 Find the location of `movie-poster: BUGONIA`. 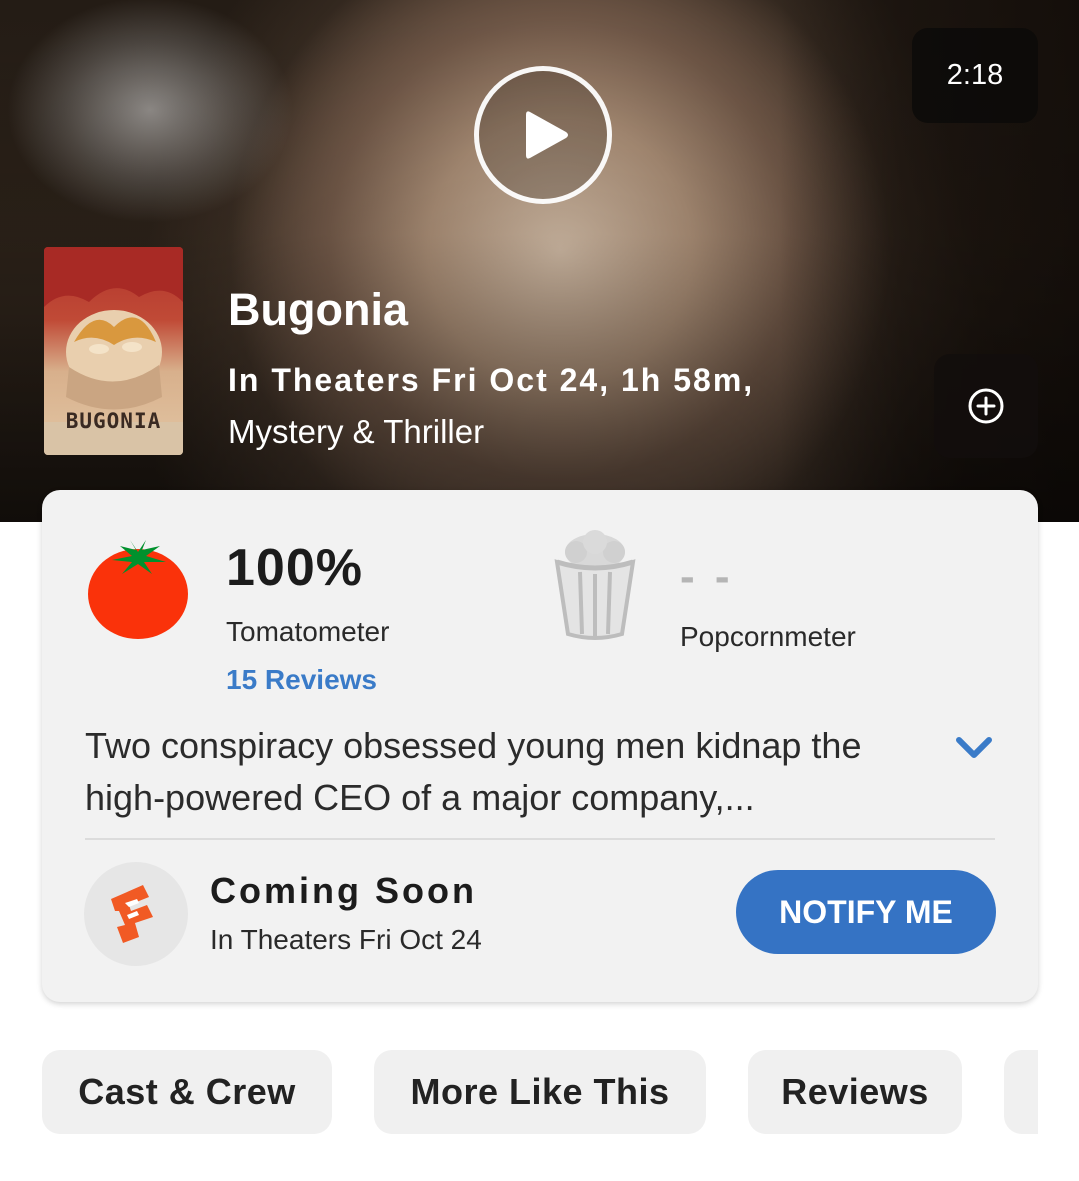

movie-poster: BUGONIA is located at coordinates (113, 351).